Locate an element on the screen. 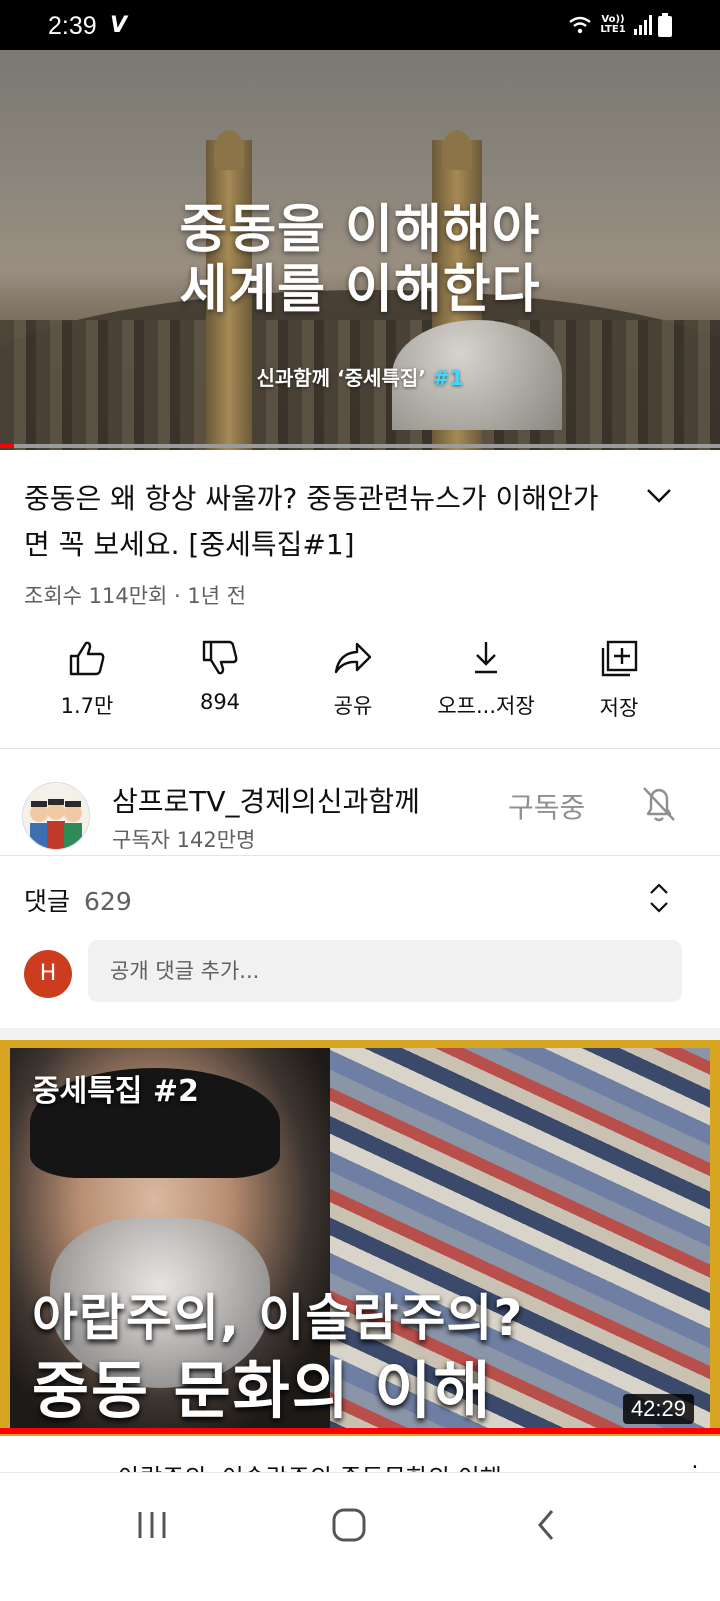 This screenshot has height=1601, width=720. thumbnail-watched-bar is located at coordinates (360, 1431).